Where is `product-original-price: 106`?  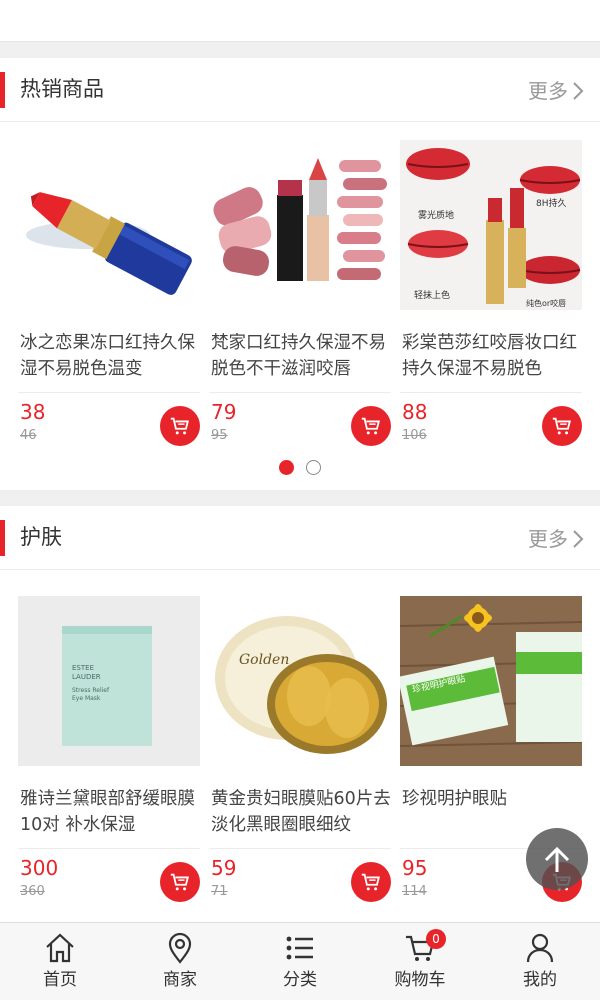
product-original-price: 106 is located at coordinates (414, 435).